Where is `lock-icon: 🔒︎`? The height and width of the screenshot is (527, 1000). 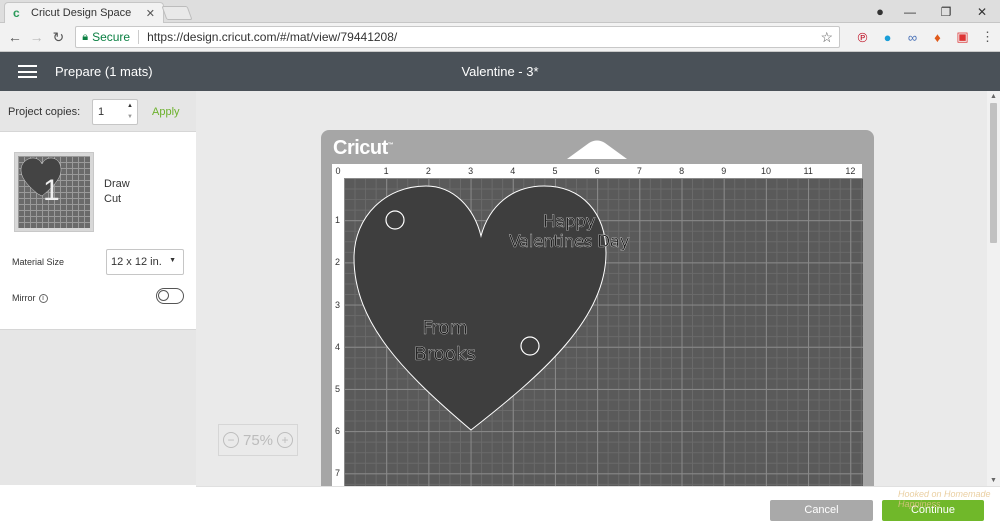 lock-icon: 🔒︎ is located at coordinates (85, 36).